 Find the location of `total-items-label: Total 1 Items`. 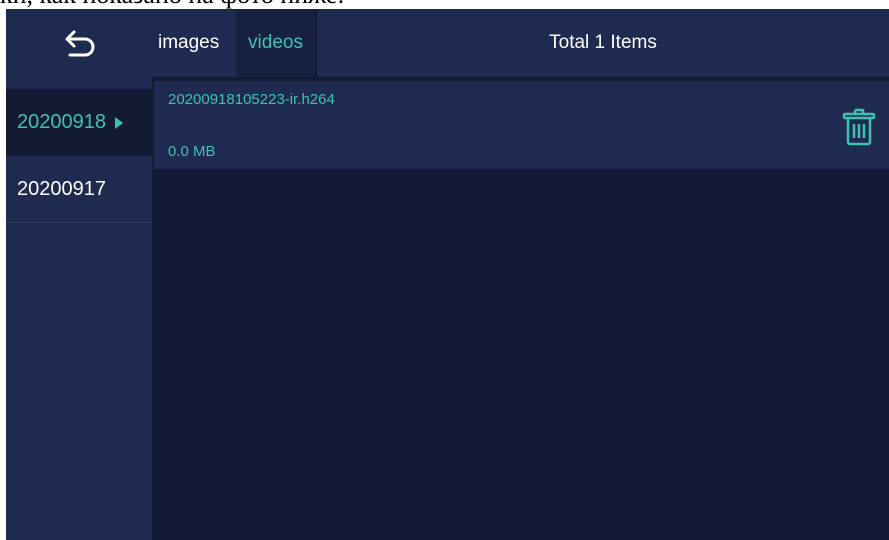

total-items-label: Total 1 Items is located at coordinates (603, 42).